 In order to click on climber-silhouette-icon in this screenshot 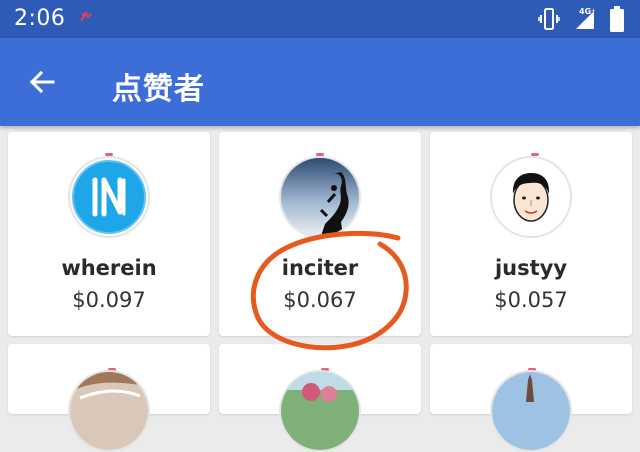, I will do `click(320, 197)`.